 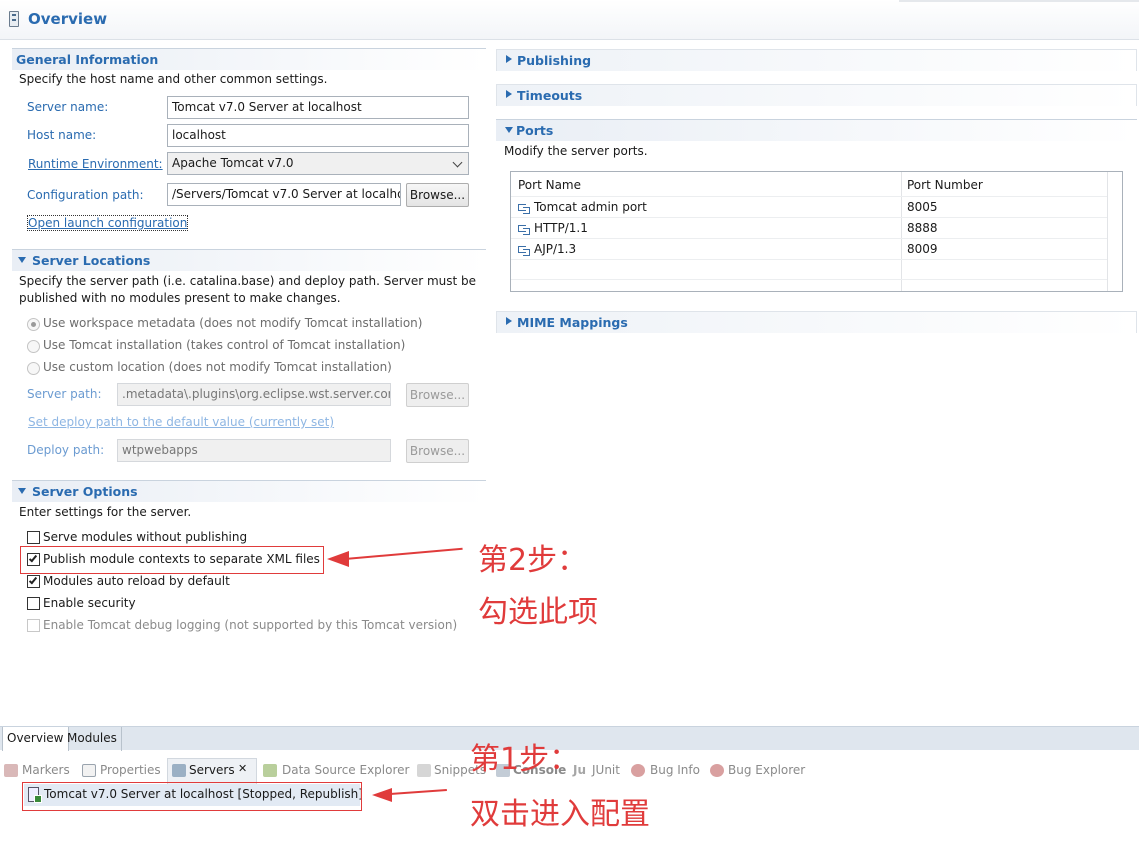 I want to click on port-number: 8009, so click(x=922, y=249).